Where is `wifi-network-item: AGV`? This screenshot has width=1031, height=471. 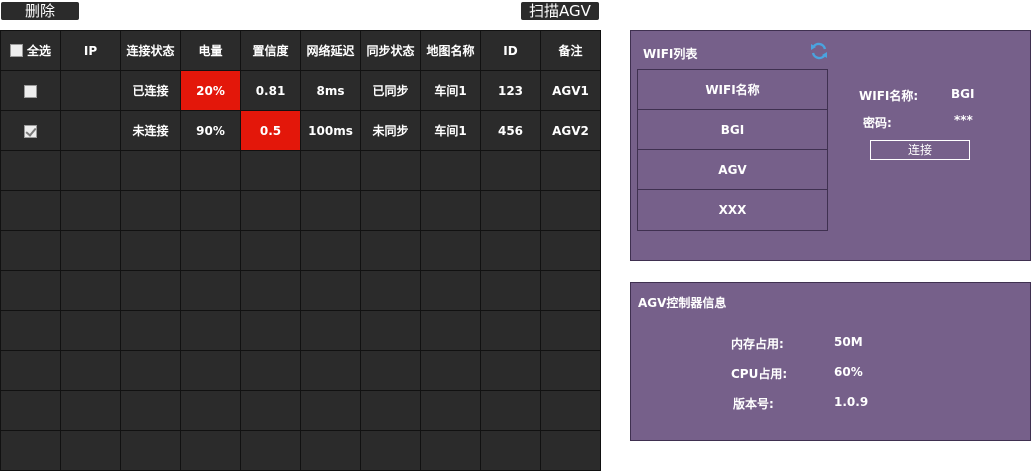
wifi-network-item: AGV is located at coordinates (732, 170).